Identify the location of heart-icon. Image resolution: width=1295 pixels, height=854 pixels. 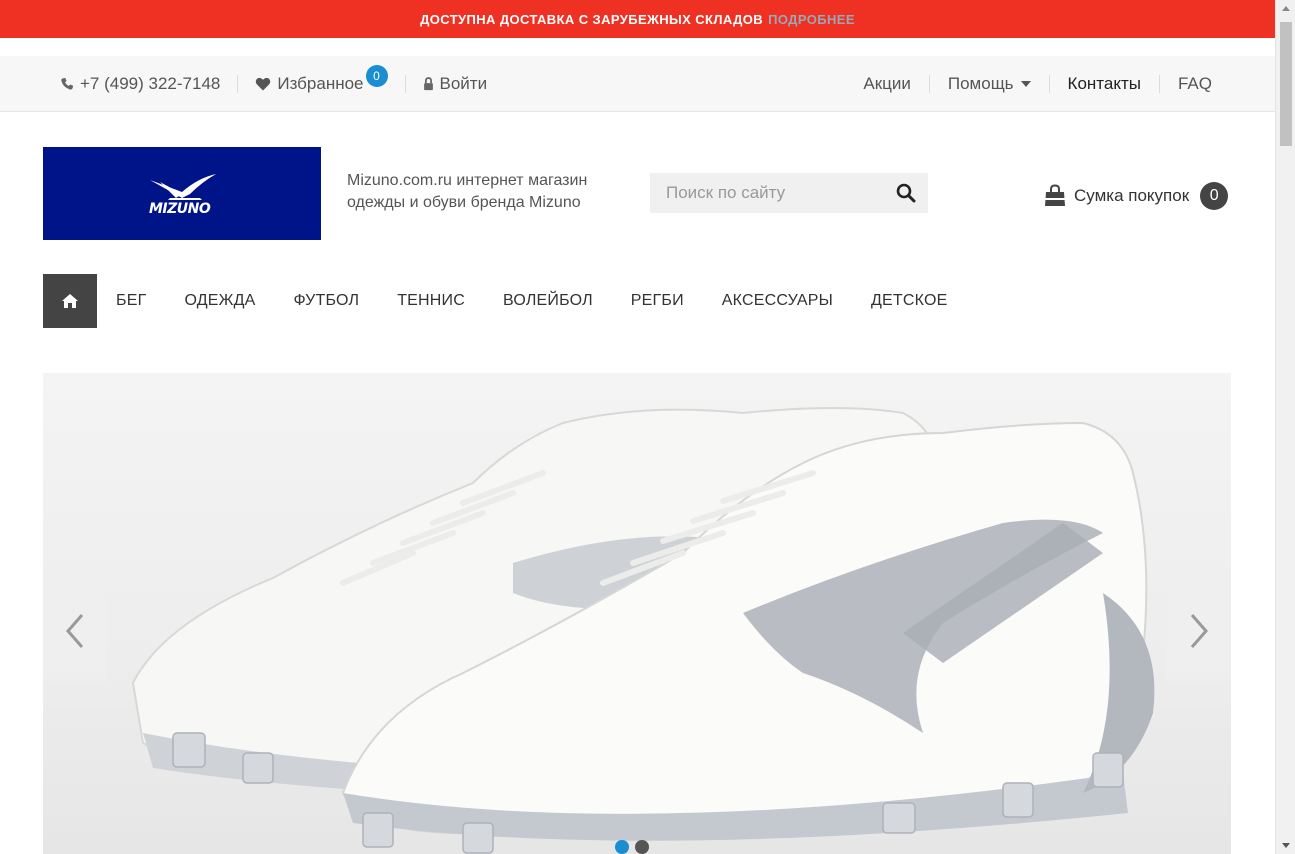
(263, 84).